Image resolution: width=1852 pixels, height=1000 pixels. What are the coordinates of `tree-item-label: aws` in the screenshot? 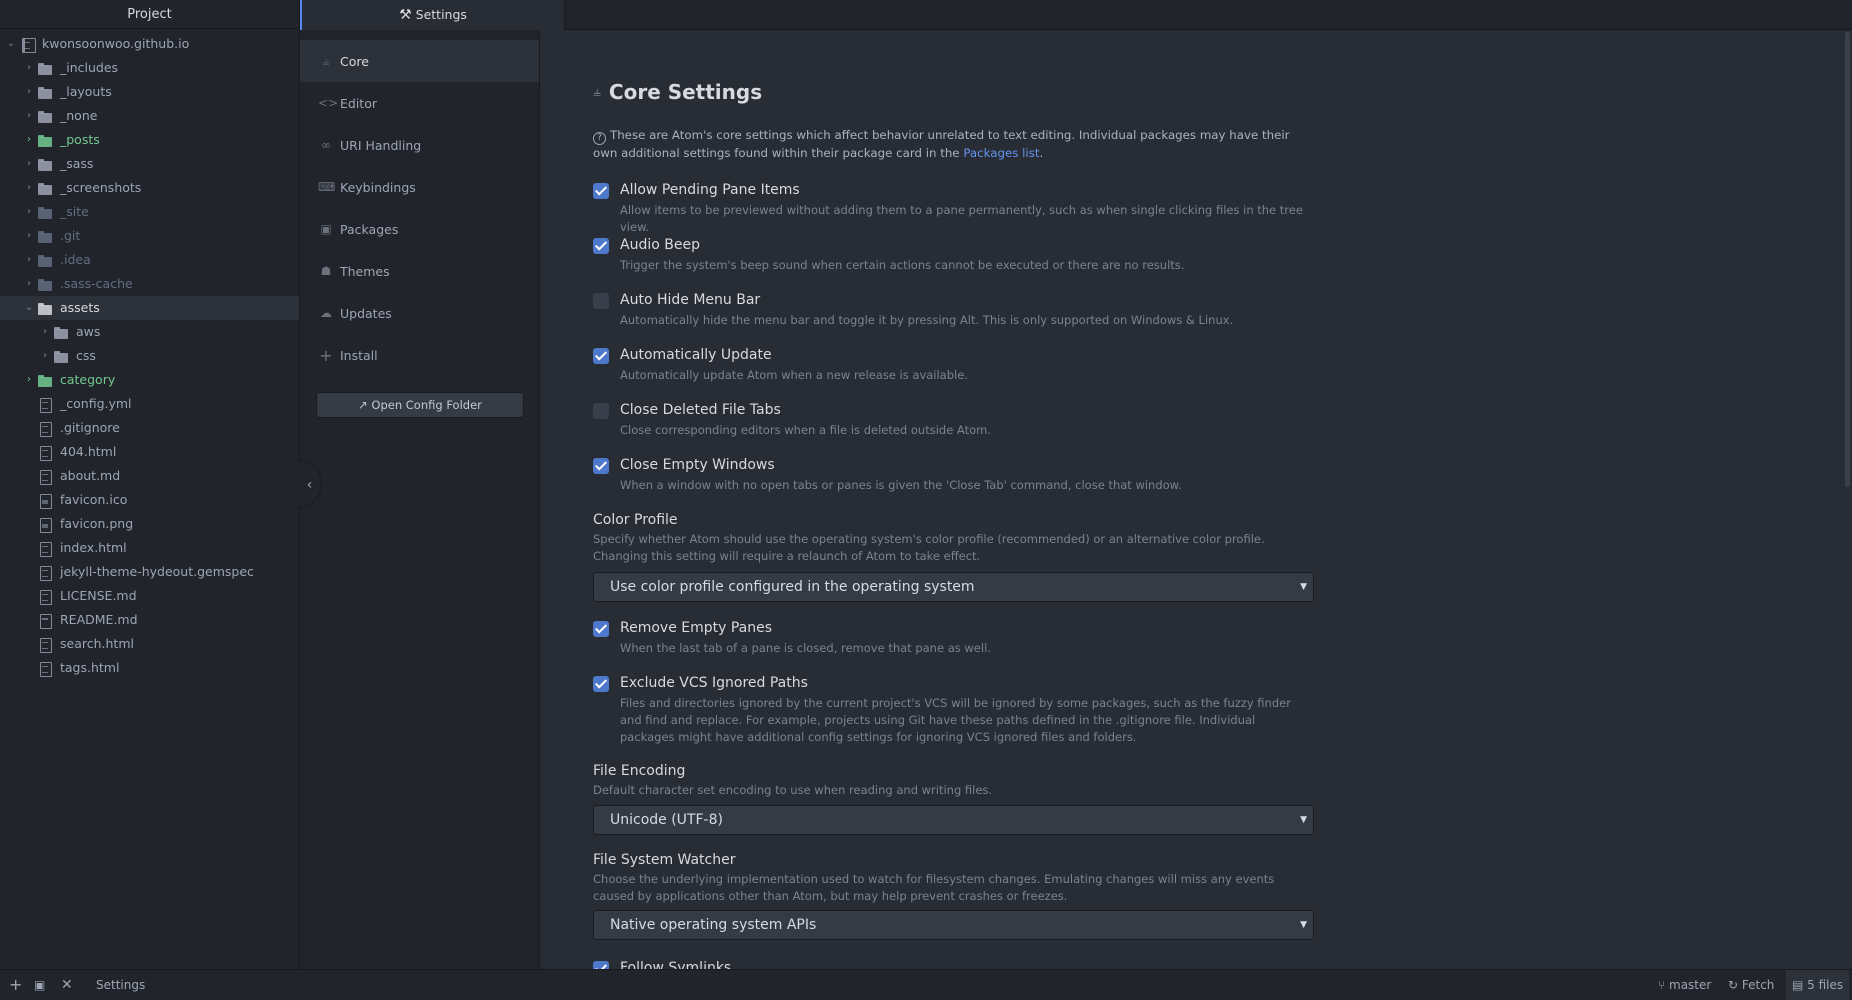 It's located at (88, 331).